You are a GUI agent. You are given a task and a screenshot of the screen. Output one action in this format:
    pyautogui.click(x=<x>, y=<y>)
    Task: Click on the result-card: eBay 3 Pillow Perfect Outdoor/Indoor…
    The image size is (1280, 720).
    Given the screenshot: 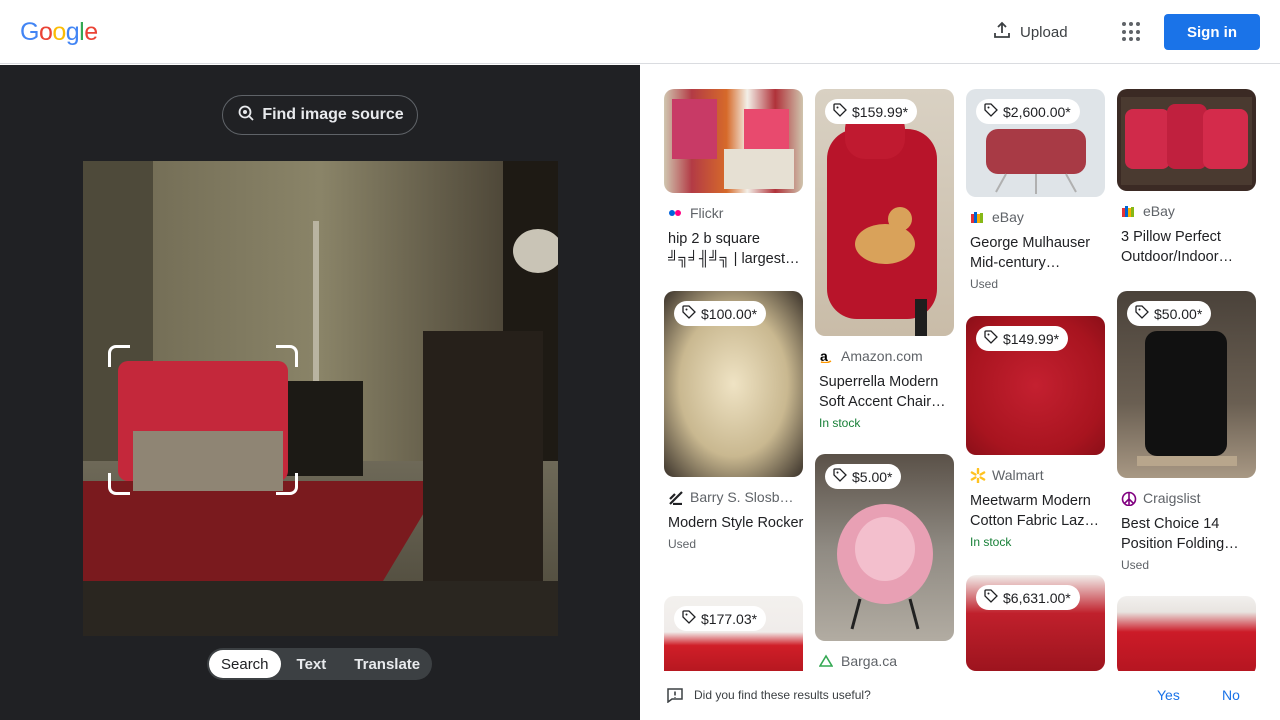 What is the action you would take?
    pyautogui.click(x=1187, y=178)
    